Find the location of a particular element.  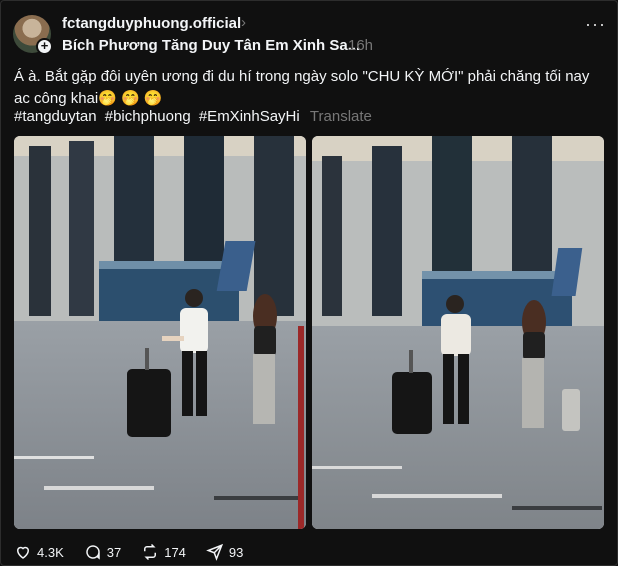

share-count: 93 is located at coordinates (236, 552).